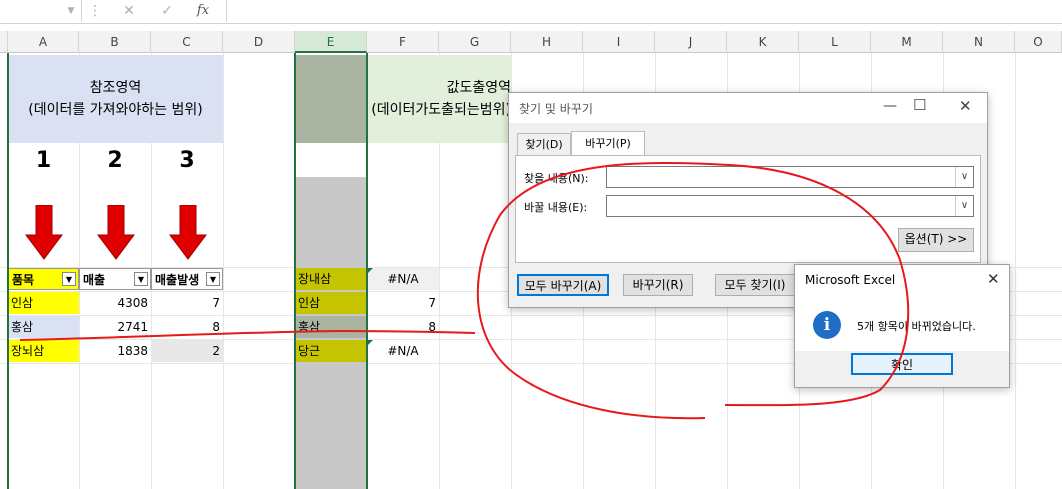 Image resolution: width=1062 pixels, height=489 pixels. I want to click on output-area-subtitle: (데이터가도출되는범위), so click(441, 110).